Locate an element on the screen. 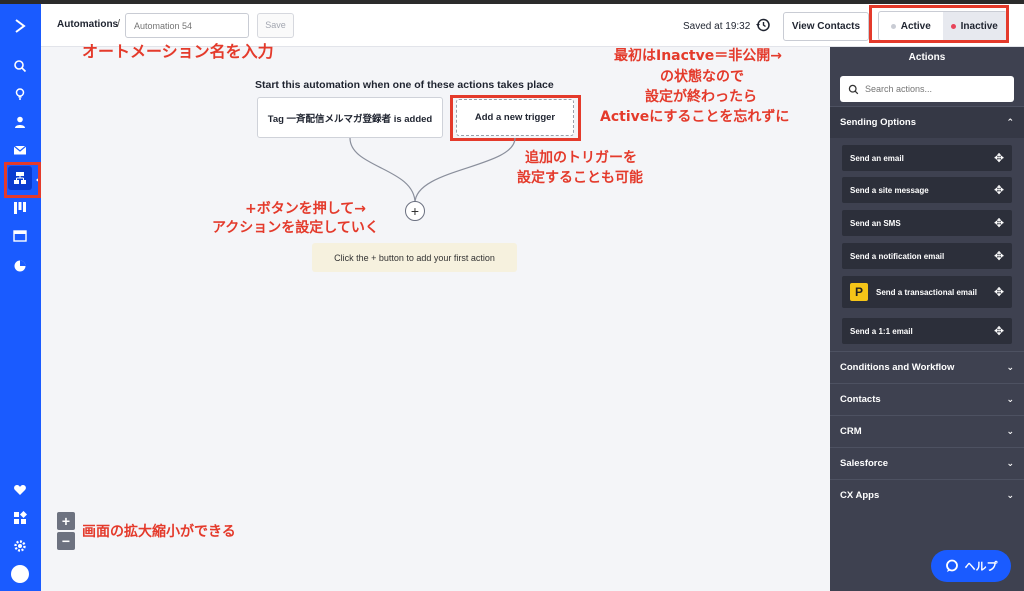  action-search-input is located at coordinates (935, 89).